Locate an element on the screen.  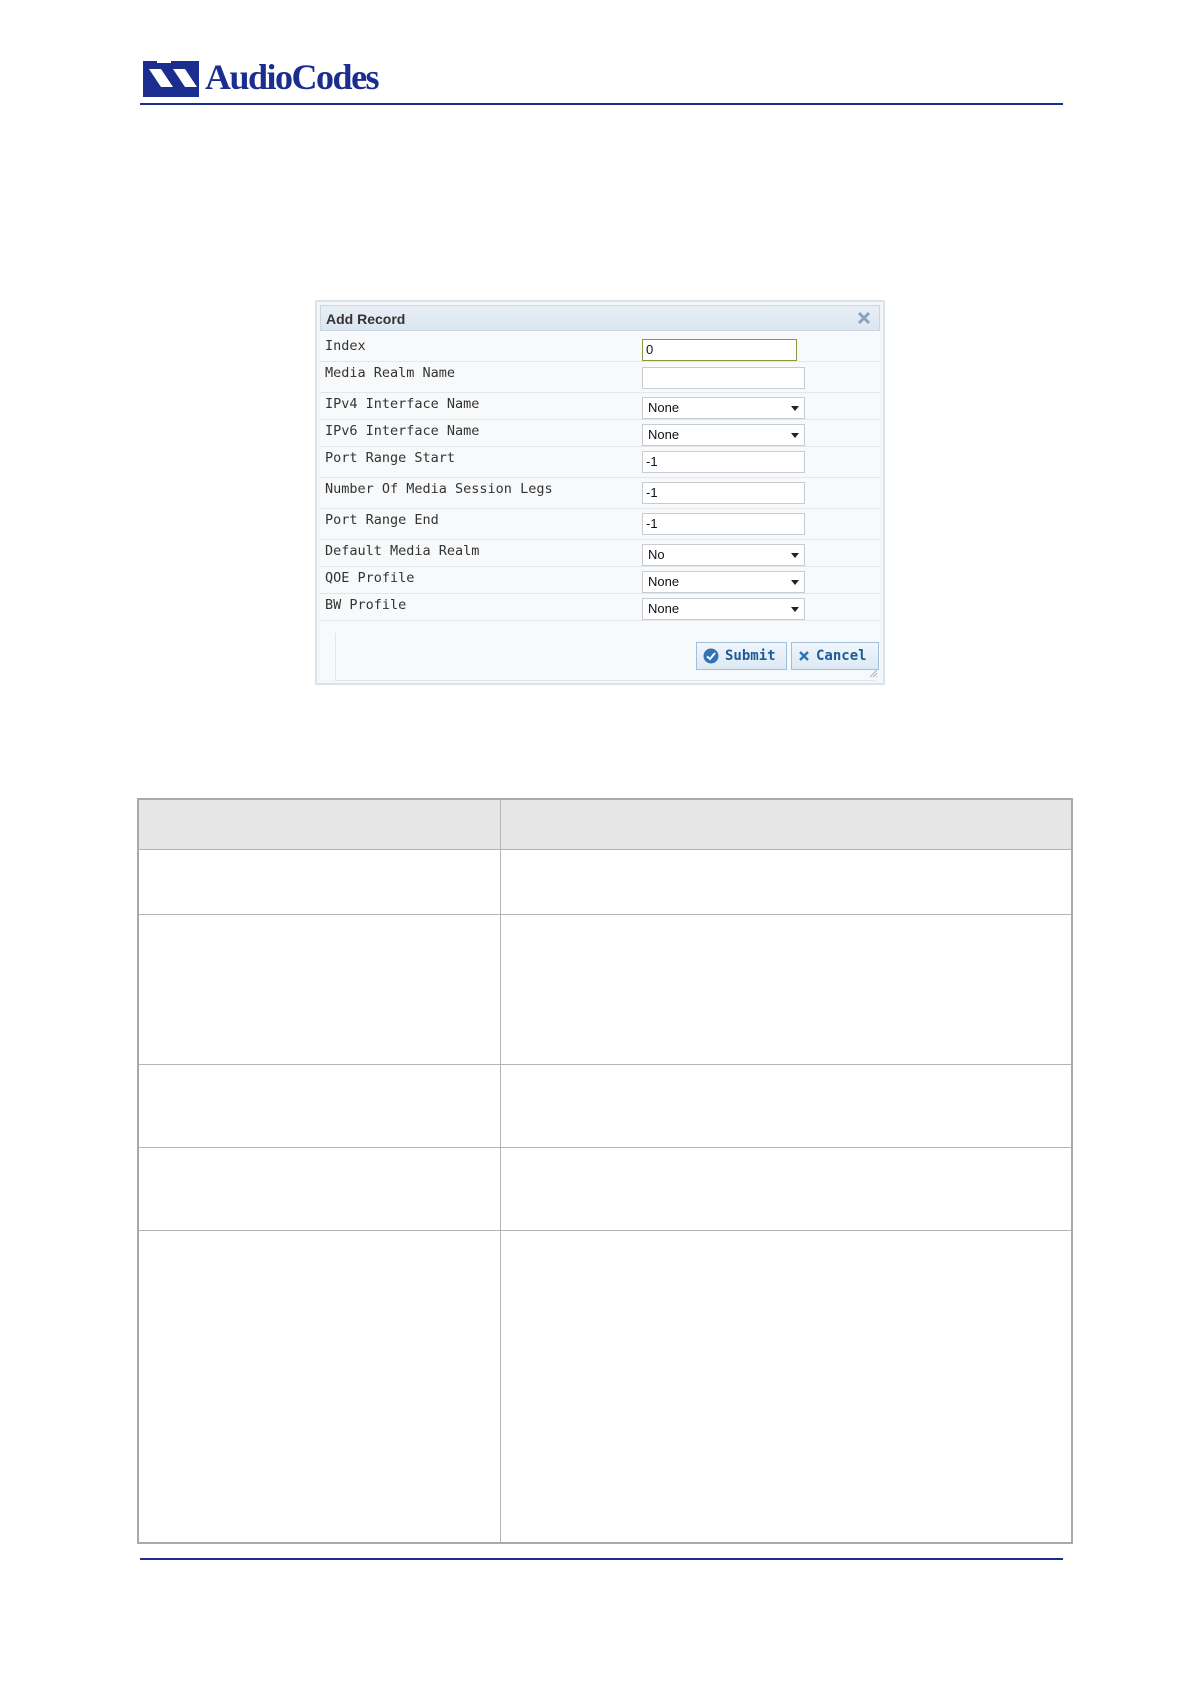
field-label: BW Profile is located at coordinates (366, 605).